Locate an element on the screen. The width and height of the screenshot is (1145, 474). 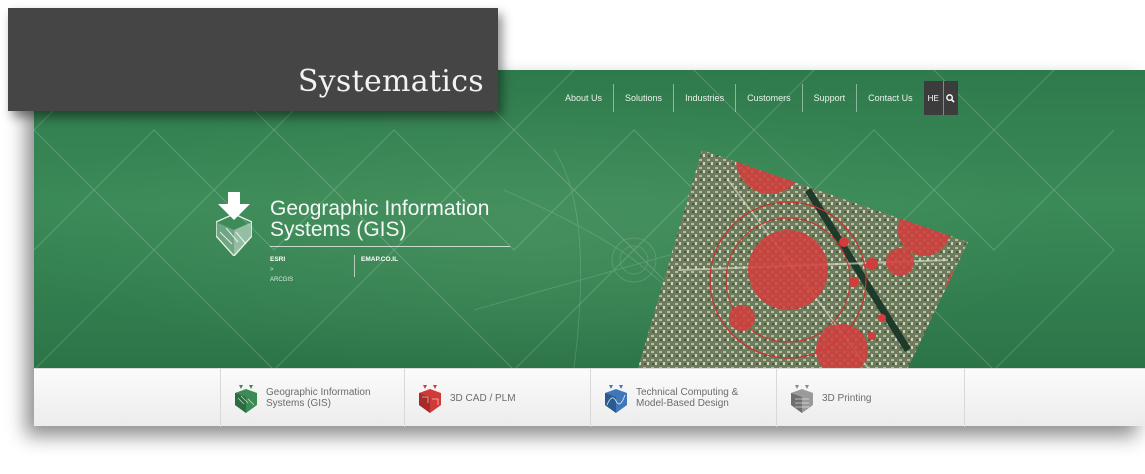
tab-gis: Geographic Information Systems (GIS) is located at coordinates (313, 398).